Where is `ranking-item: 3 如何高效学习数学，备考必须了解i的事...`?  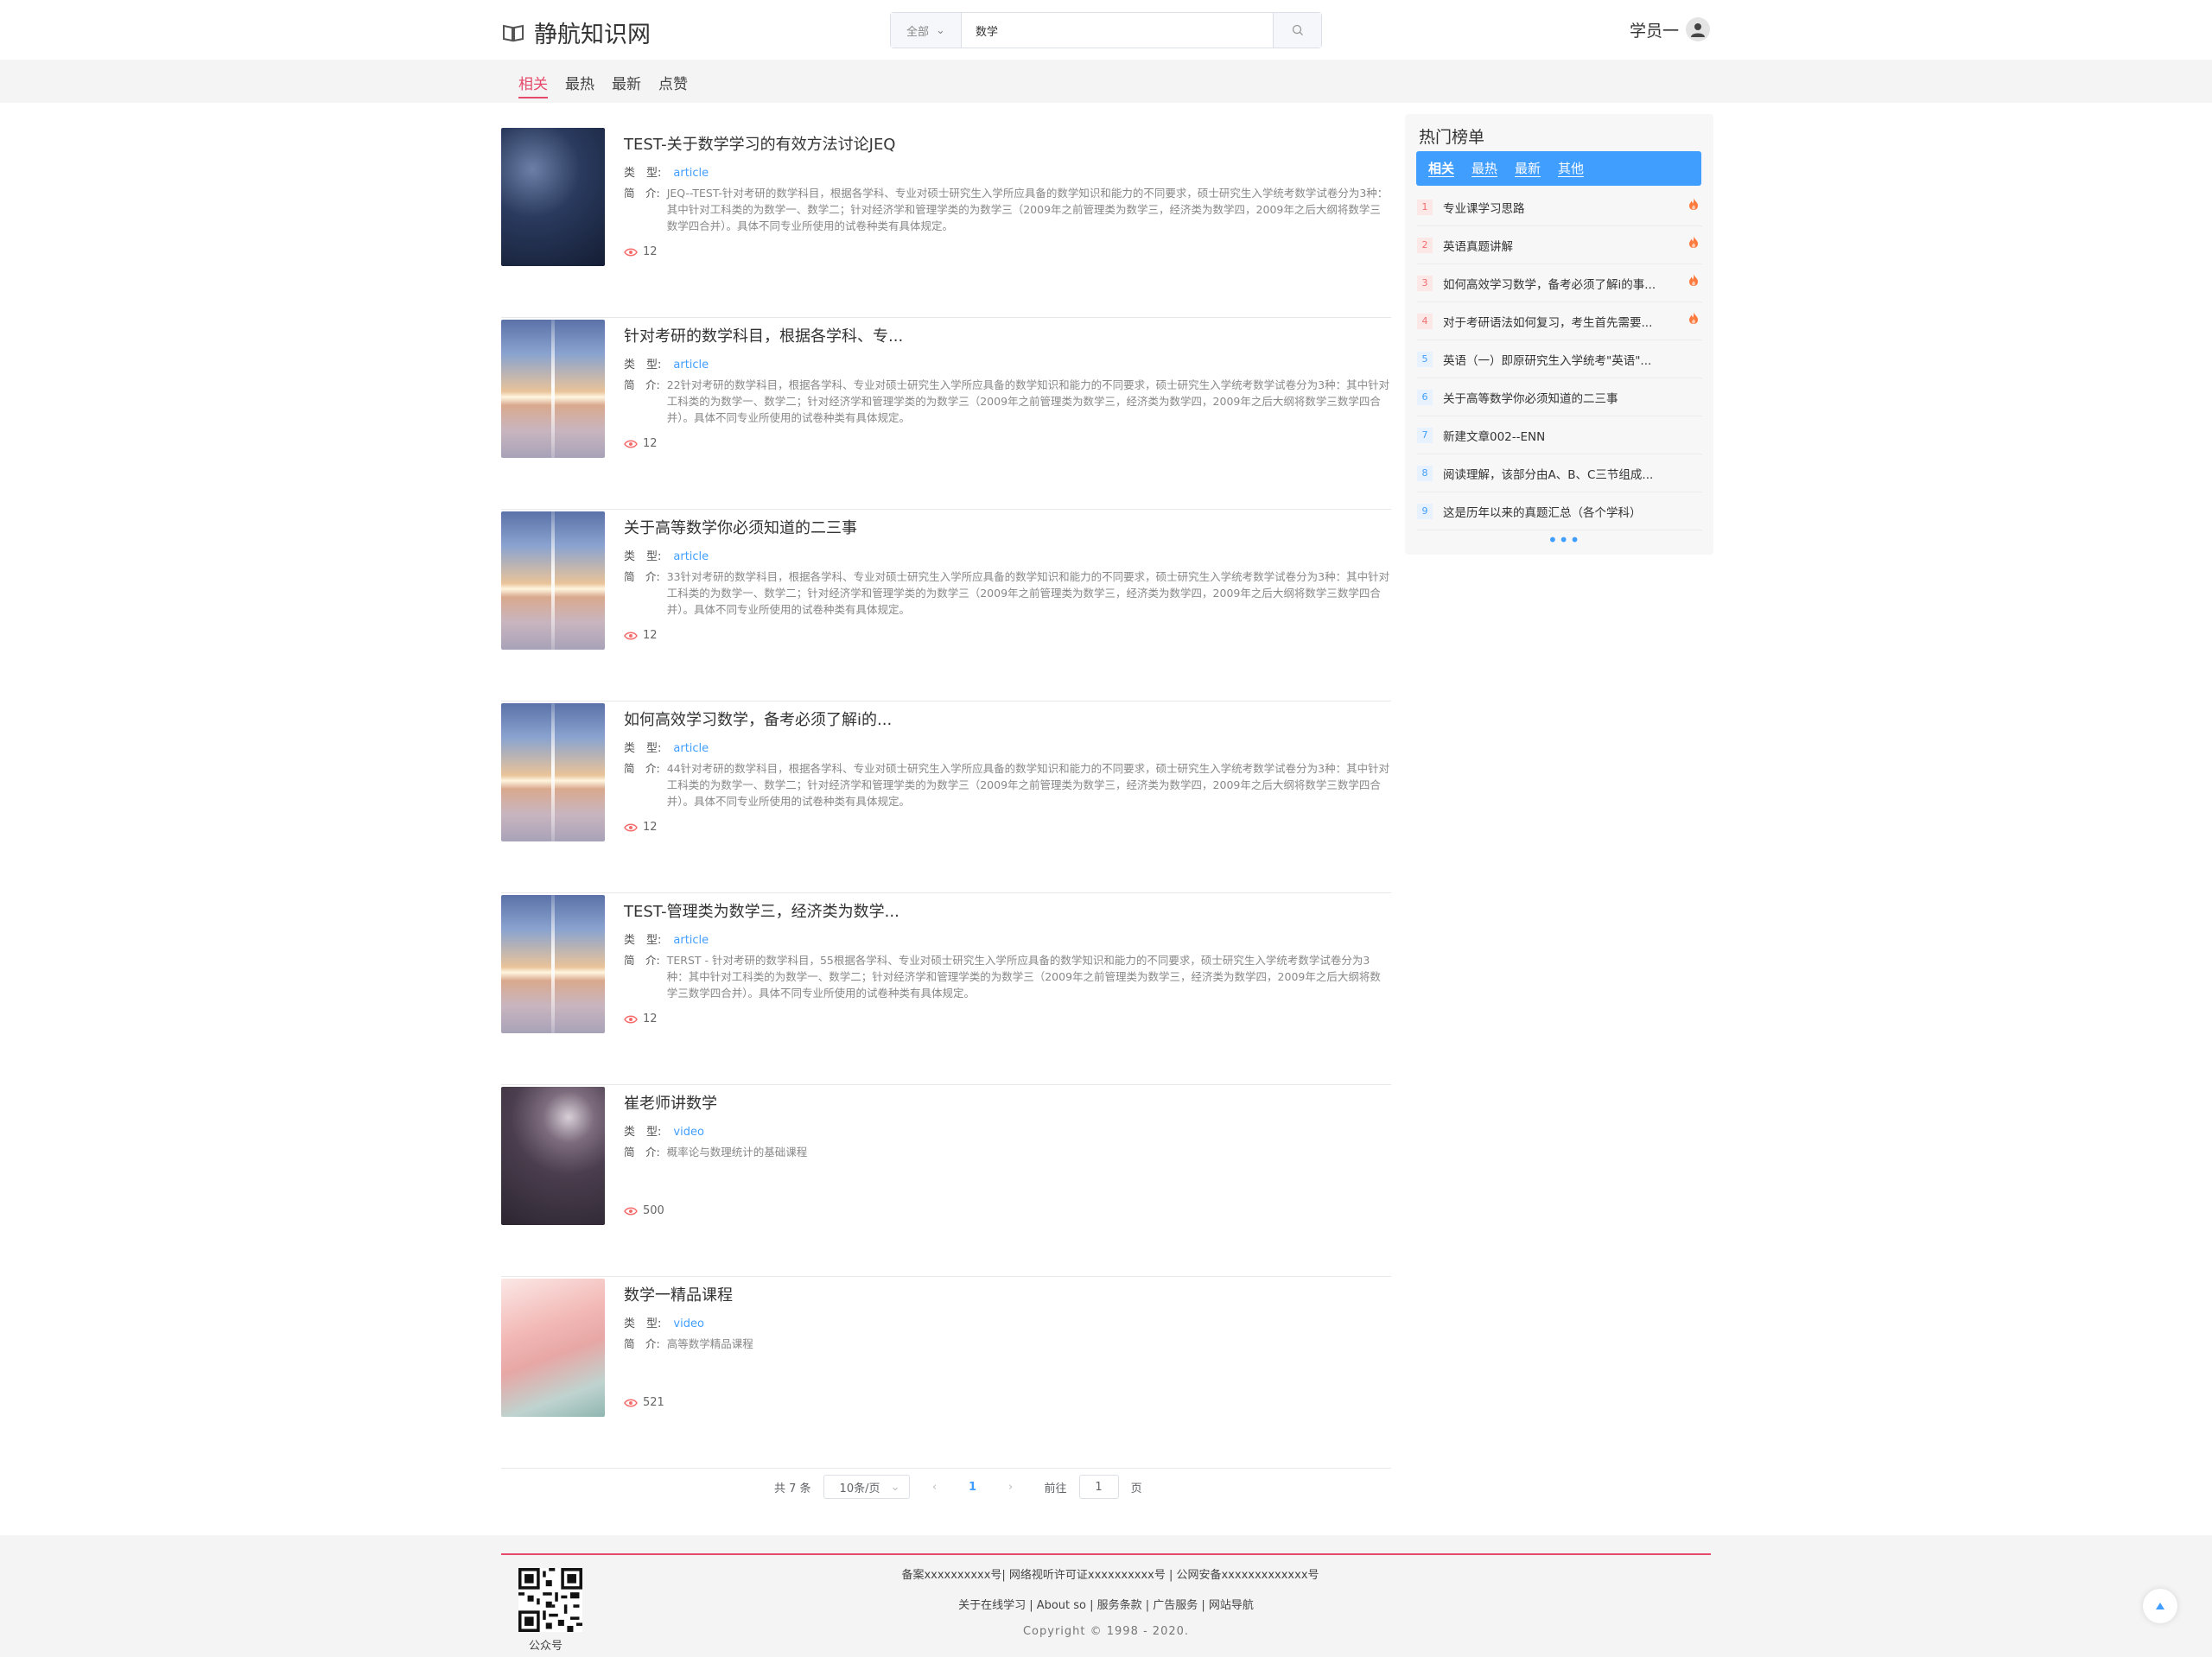 ranking-item: 3 如何高效学习数学，备考必须了解i的事... is located at coordinates (1559, 283).